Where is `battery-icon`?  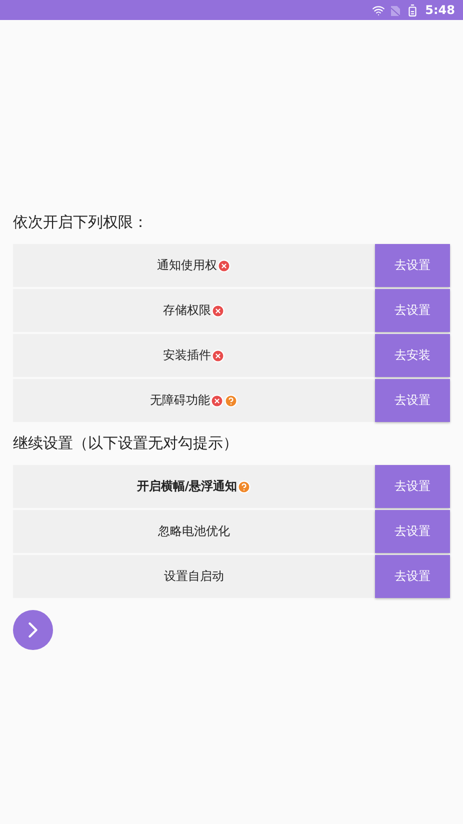 battery-icon is located at coordinates (413, 10).